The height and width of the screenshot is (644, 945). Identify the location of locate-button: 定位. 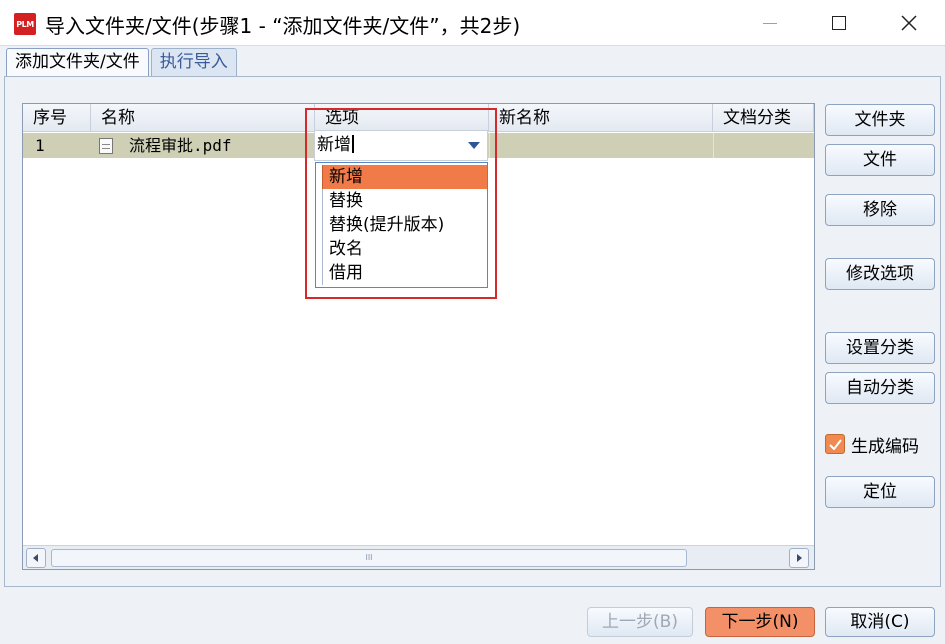
(880, 492).